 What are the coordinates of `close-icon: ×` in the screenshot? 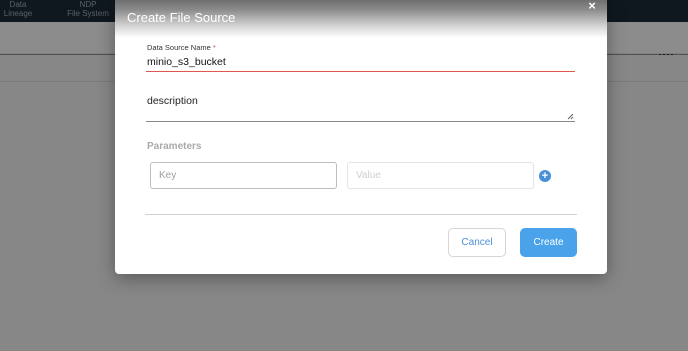 It's located at (592, 6).